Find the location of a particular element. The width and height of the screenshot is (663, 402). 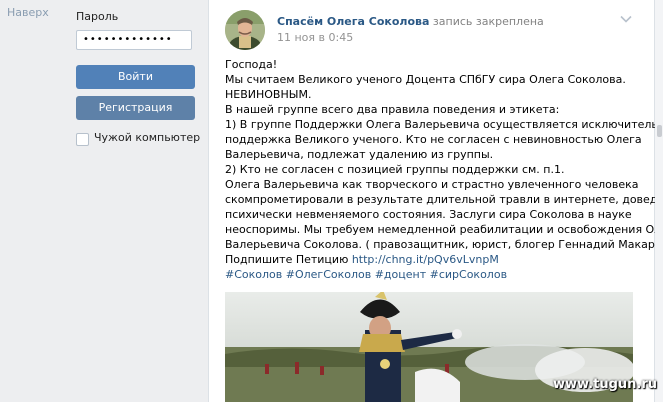

post-date: 11 ноя в 0:45 is located at coordinates (315, 37).